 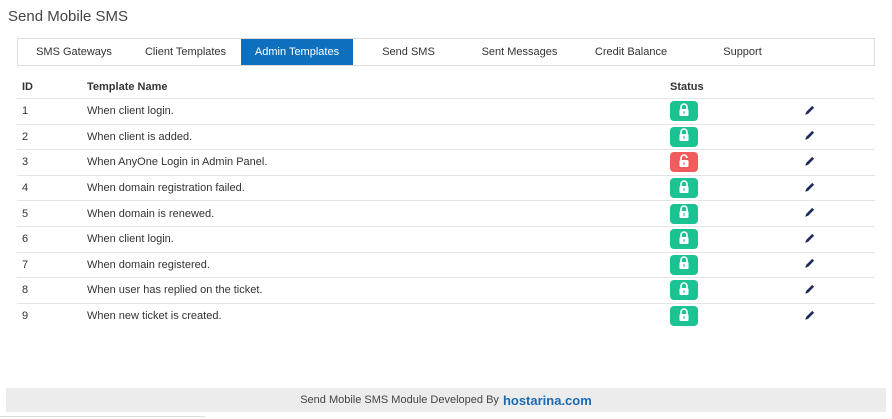 What do you see at coordinates (446, 290) in the screenshot?
I see `table-row: 8 When user has replied on the ticket.` at bounding box center [446, 290].